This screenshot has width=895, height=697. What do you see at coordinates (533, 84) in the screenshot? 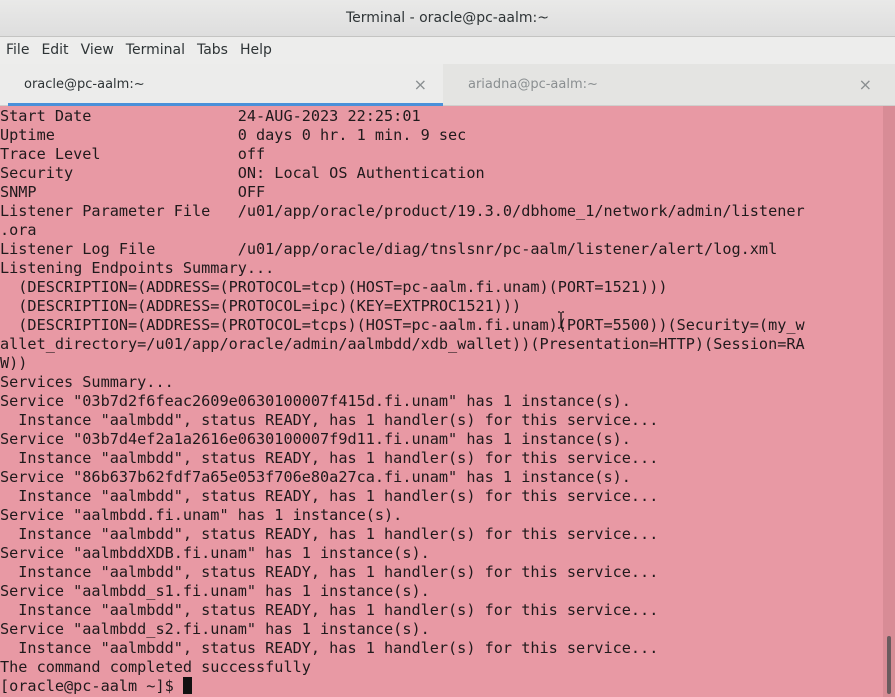
I see `tab-label: ariadna@pc-aalm:~` at bounding box center [533, 84].